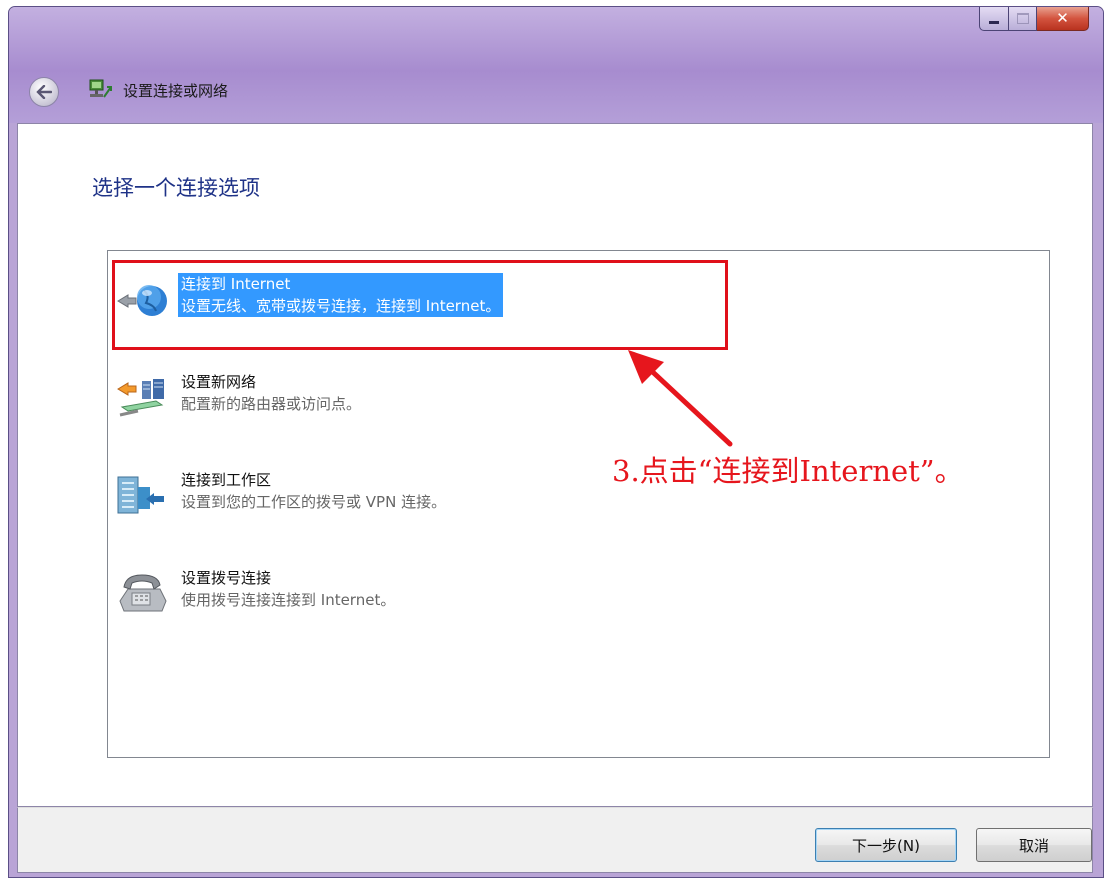 The width and height of the screenshot is (1110, 881). What do you see at coordinates (271, 404) in the screenshot?
I see `option-description: 配置新的路由器或访问点。` at bounding box center [271, 404].